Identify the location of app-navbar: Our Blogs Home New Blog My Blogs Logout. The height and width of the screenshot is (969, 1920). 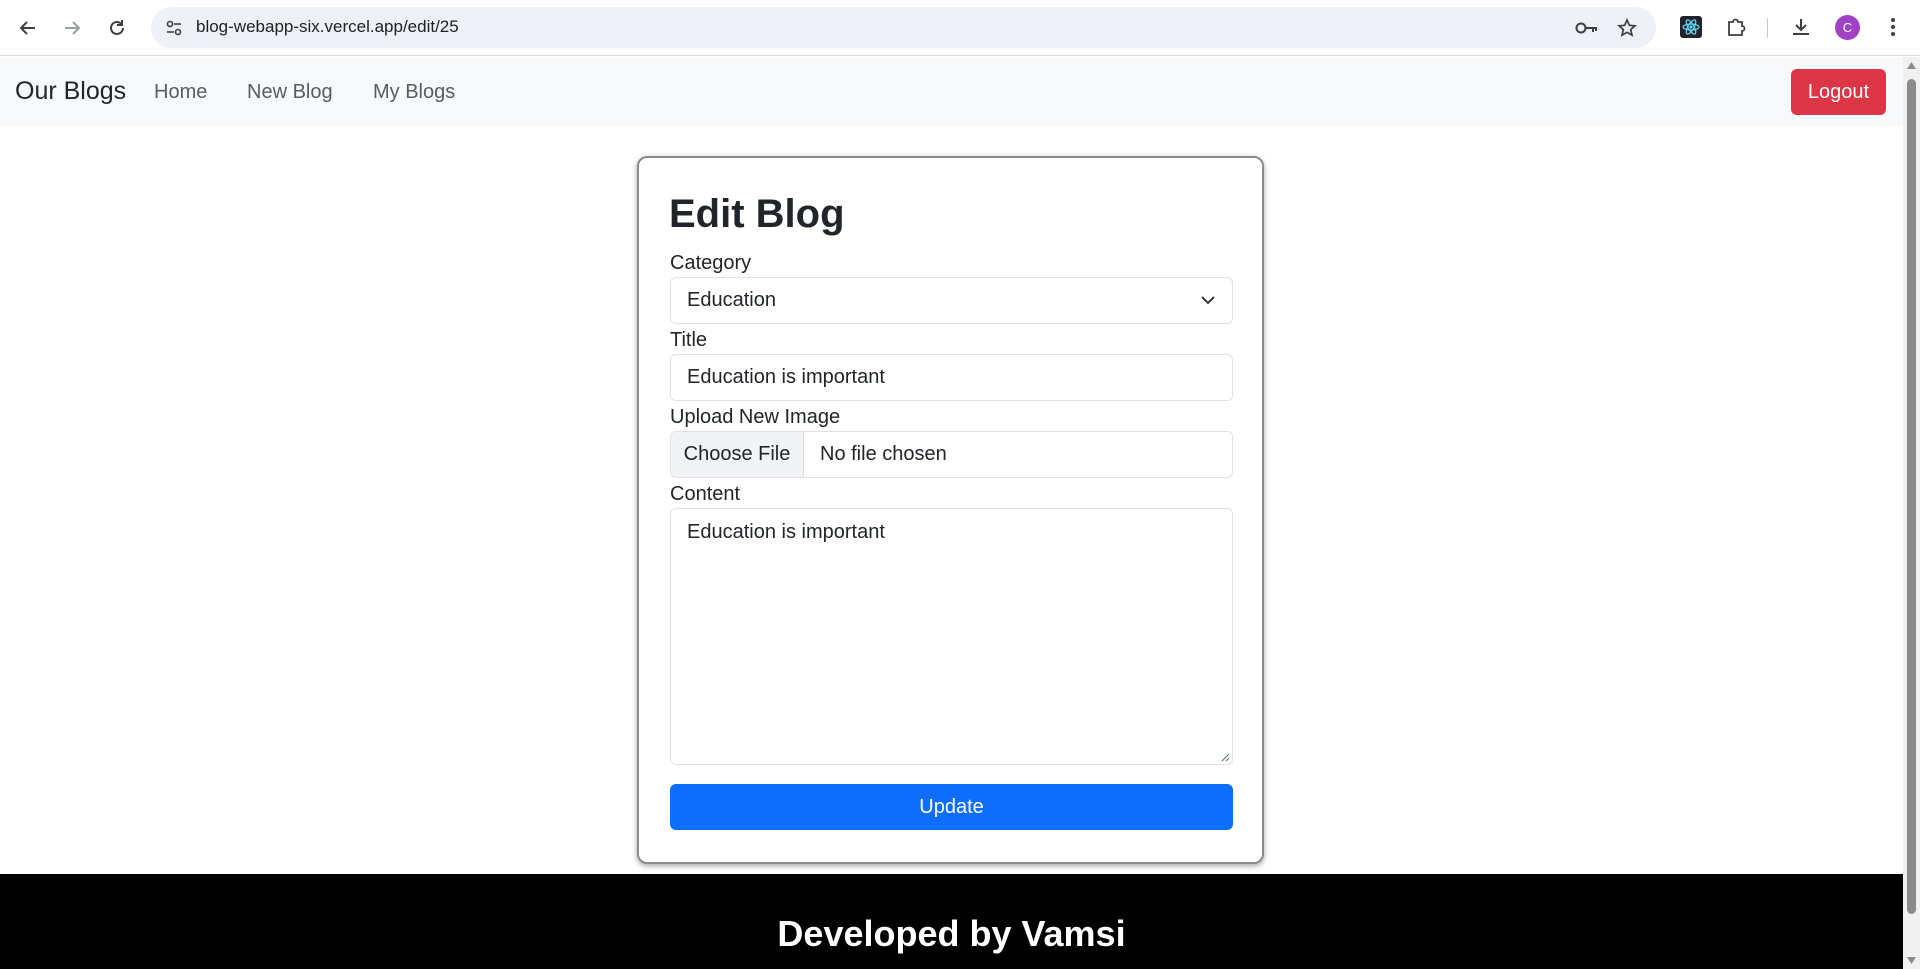
(951, 92).